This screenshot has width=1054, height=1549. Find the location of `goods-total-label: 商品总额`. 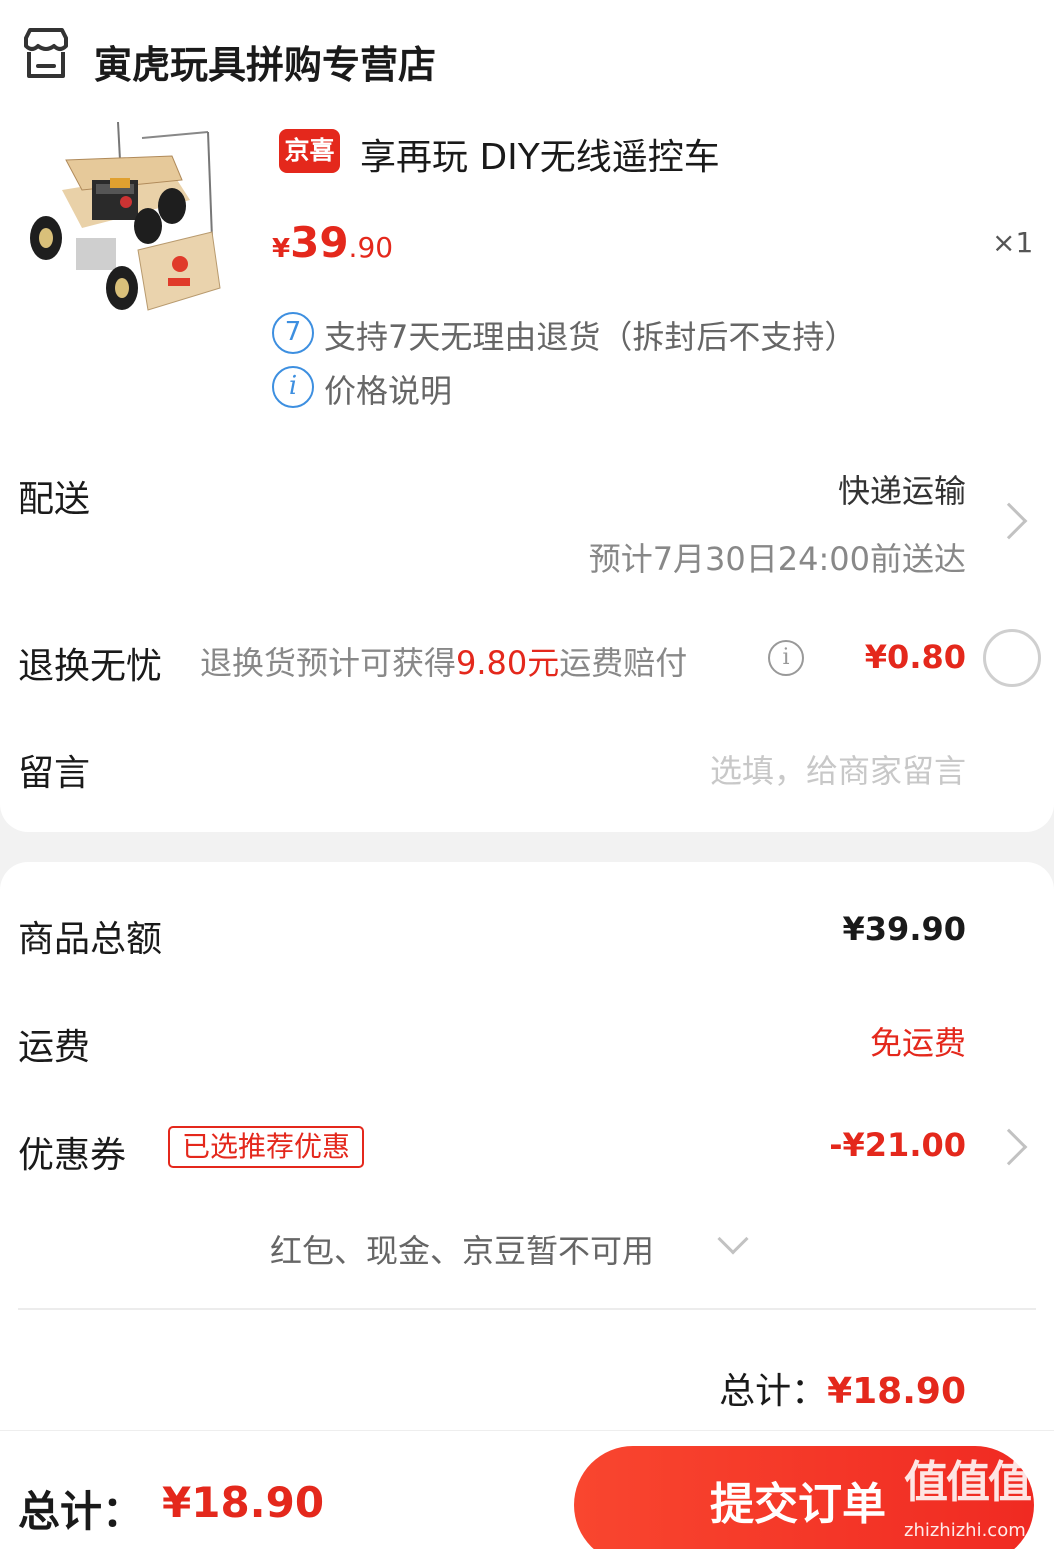

goods-total-label: 商品总额 is located at coordinates (90, 939).